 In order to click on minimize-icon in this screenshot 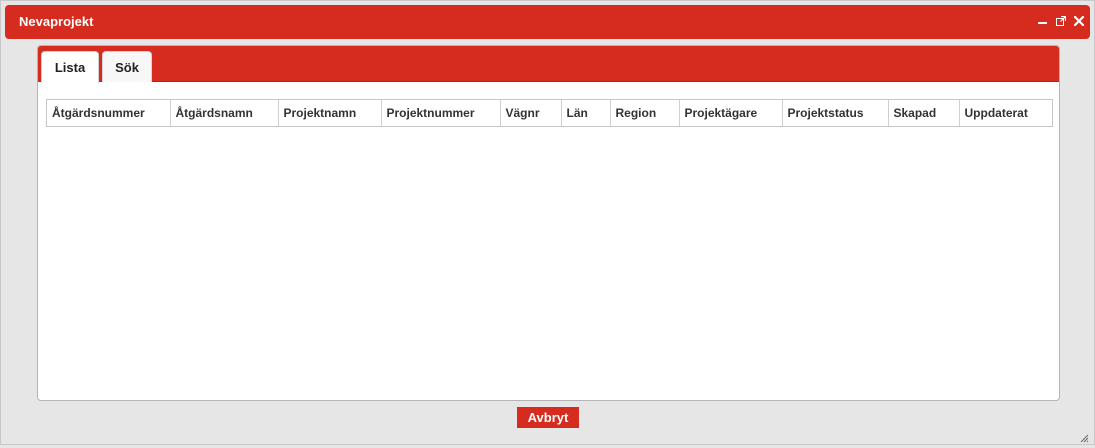, I will do `click(1042, 21)`.